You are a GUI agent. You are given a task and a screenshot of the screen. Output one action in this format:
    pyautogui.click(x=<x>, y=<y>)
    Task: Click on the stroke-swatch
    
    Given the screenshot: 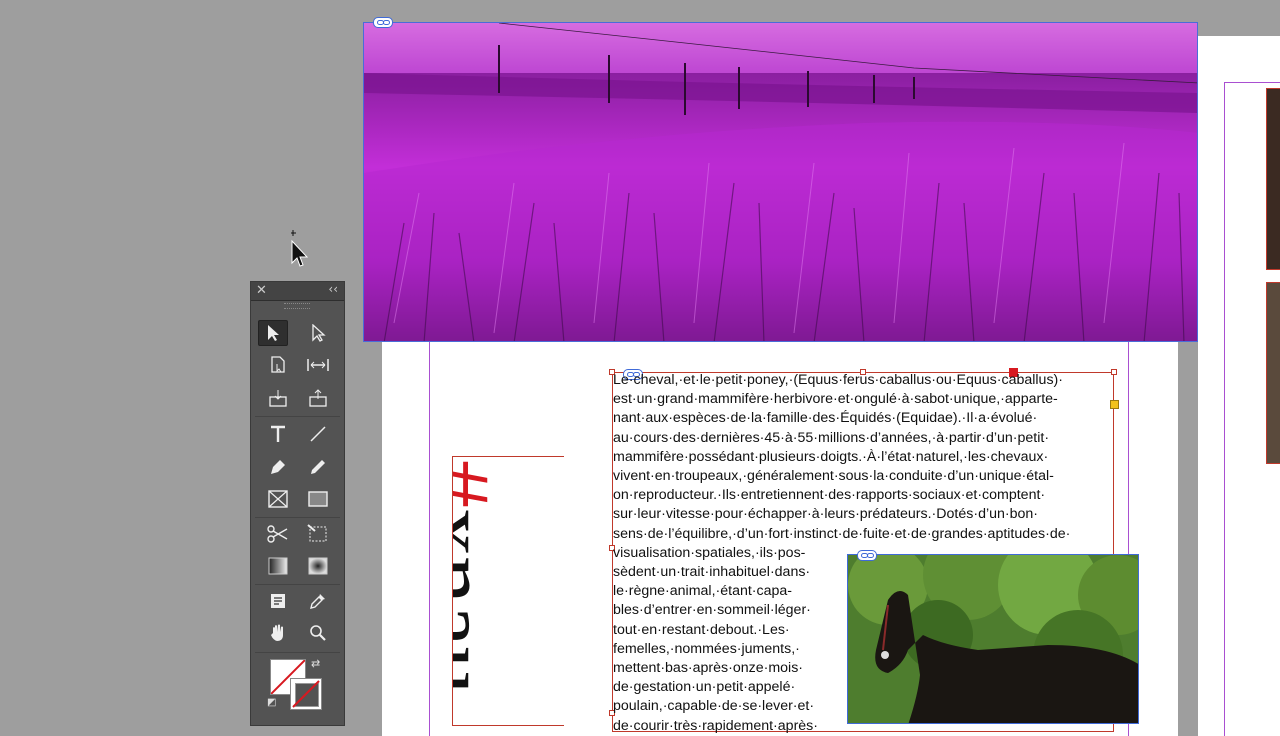 What is the action you would take?
    pyautogui.click(x=306, y=694)
    